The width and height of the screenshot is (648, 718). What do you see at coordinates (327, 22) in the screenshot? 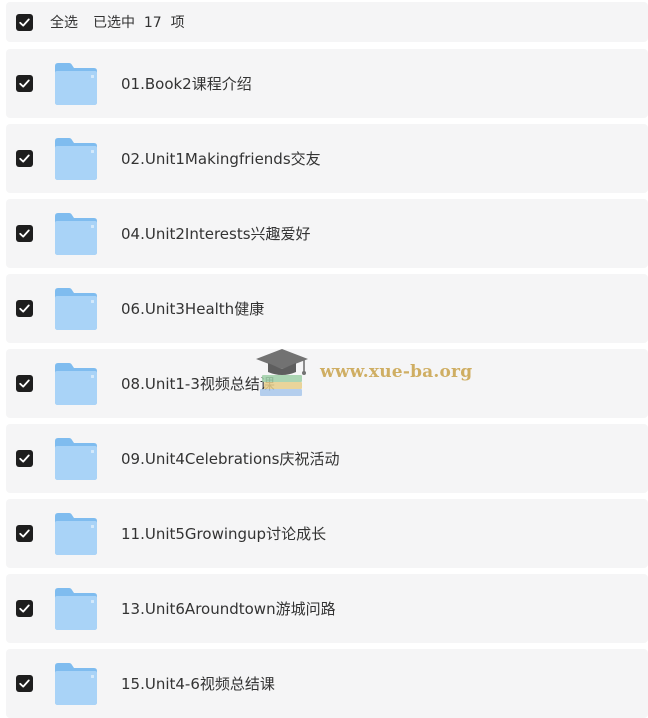
I see `select-all-bar: 全选 已选中 17 项` at bounding box center [327, 22].